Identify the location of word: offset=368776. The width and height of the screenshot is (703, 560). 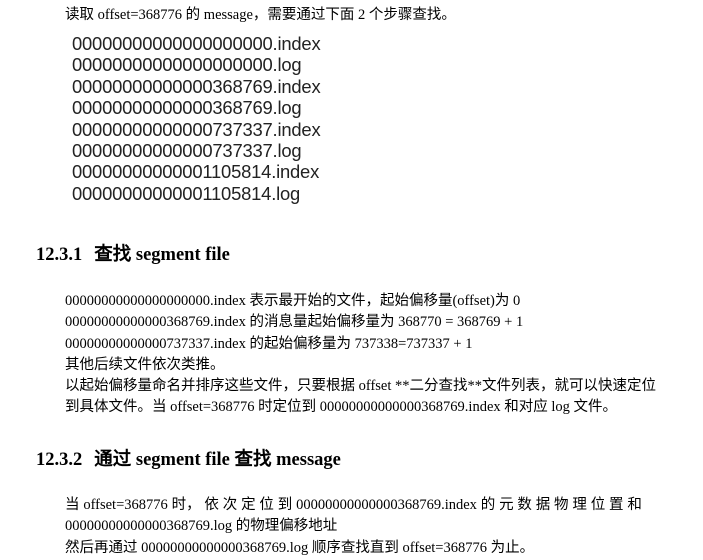
(125, 505).